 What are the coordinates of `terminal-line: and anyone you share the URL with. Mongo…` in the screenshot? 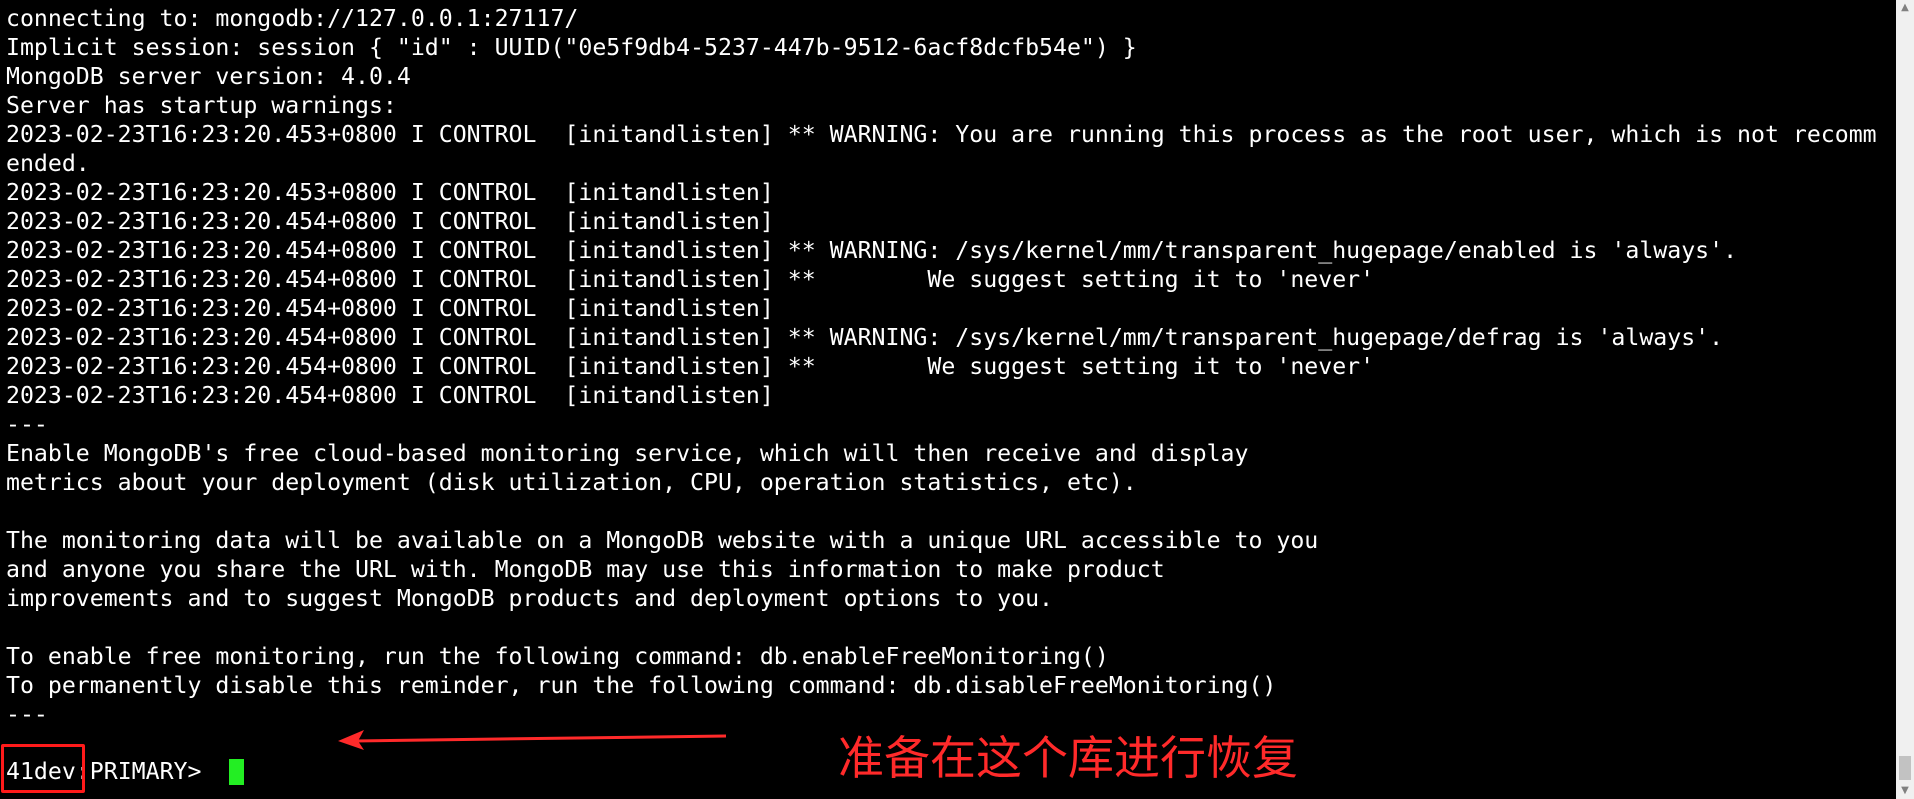 It's located at (585, 569).